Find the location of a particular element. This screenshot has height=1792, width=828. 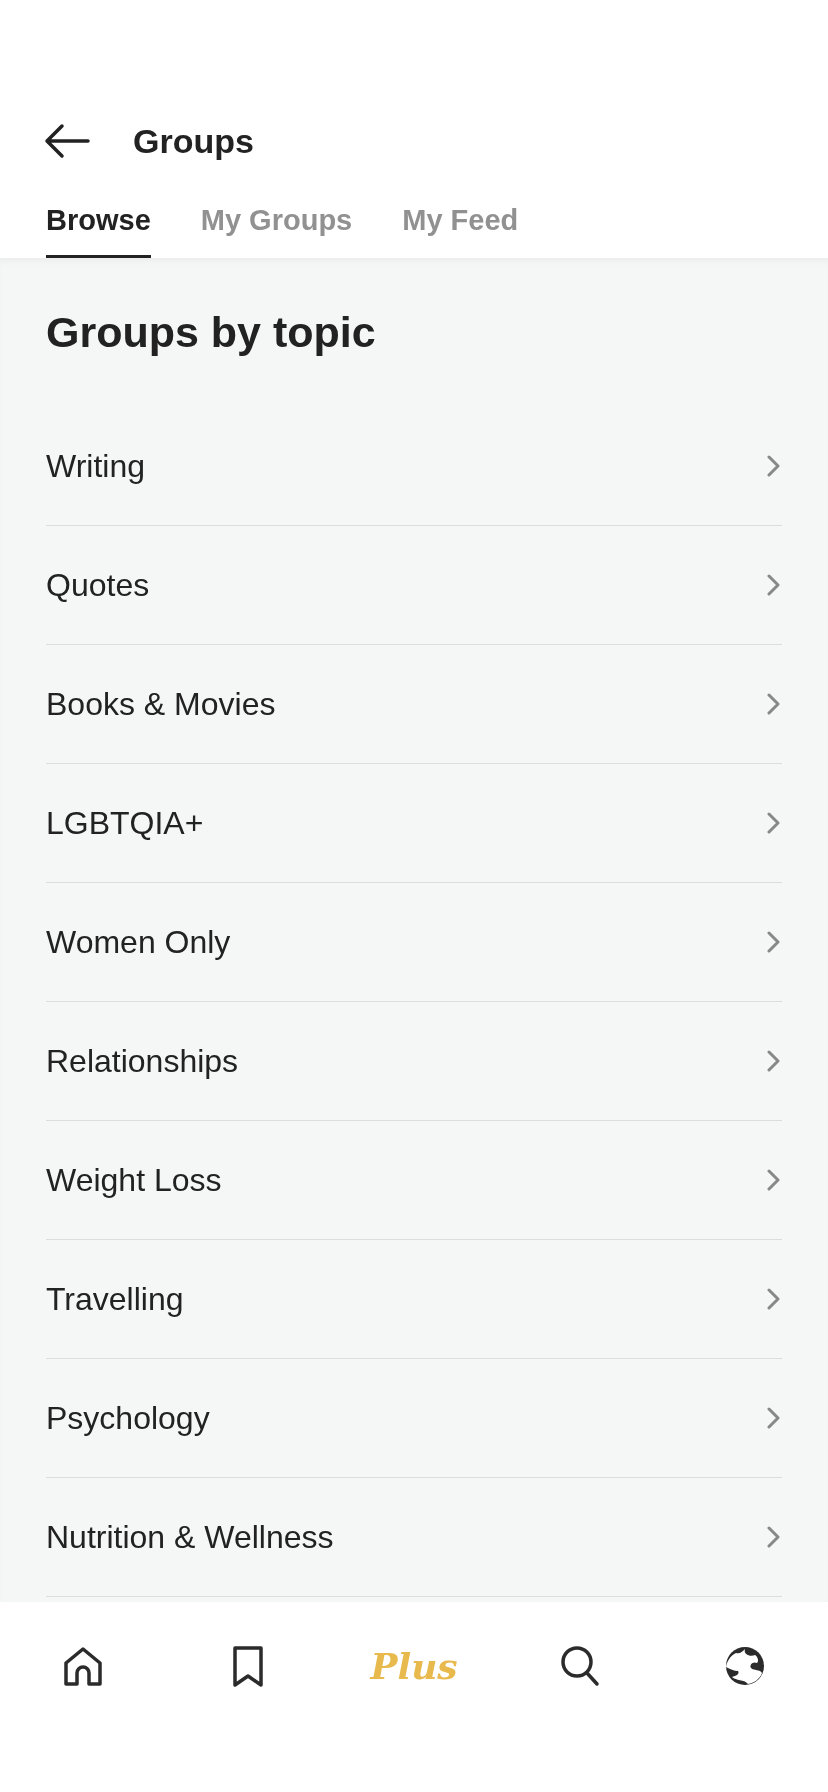

page-title: Groups is located at coordinates (193, 141).